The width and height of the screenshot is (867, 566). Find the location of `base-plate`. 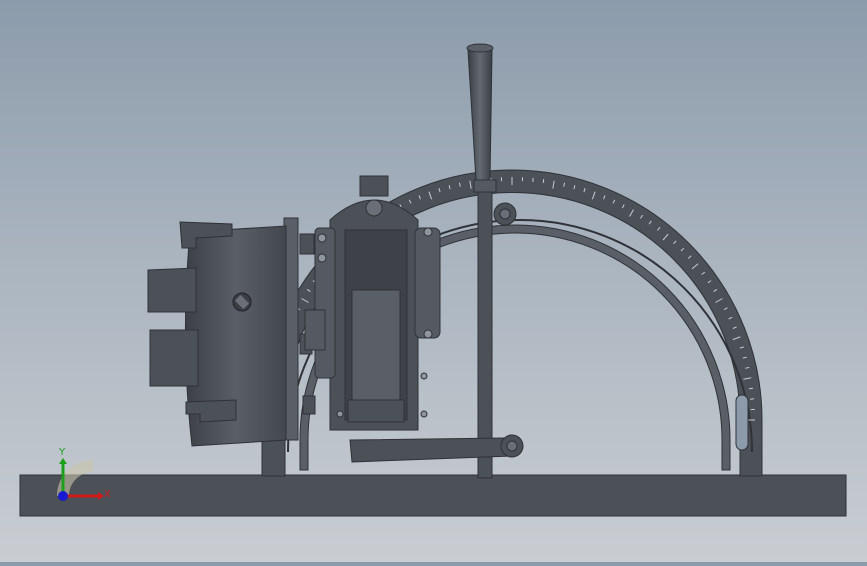

base-plate is located at coordinates (433, 495).